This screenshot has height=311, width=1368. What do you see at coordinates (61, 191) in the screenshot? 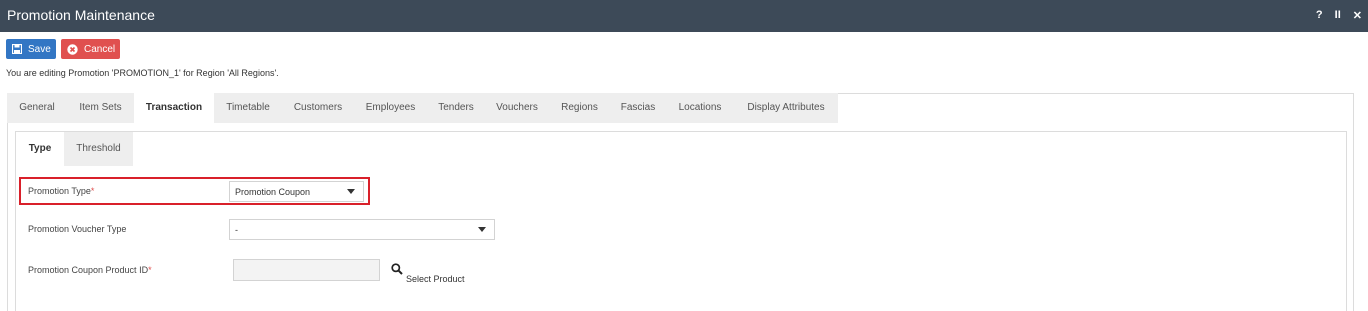
I see `promotion-type-label: Promotion Type*` at bounding box center [61, 191].